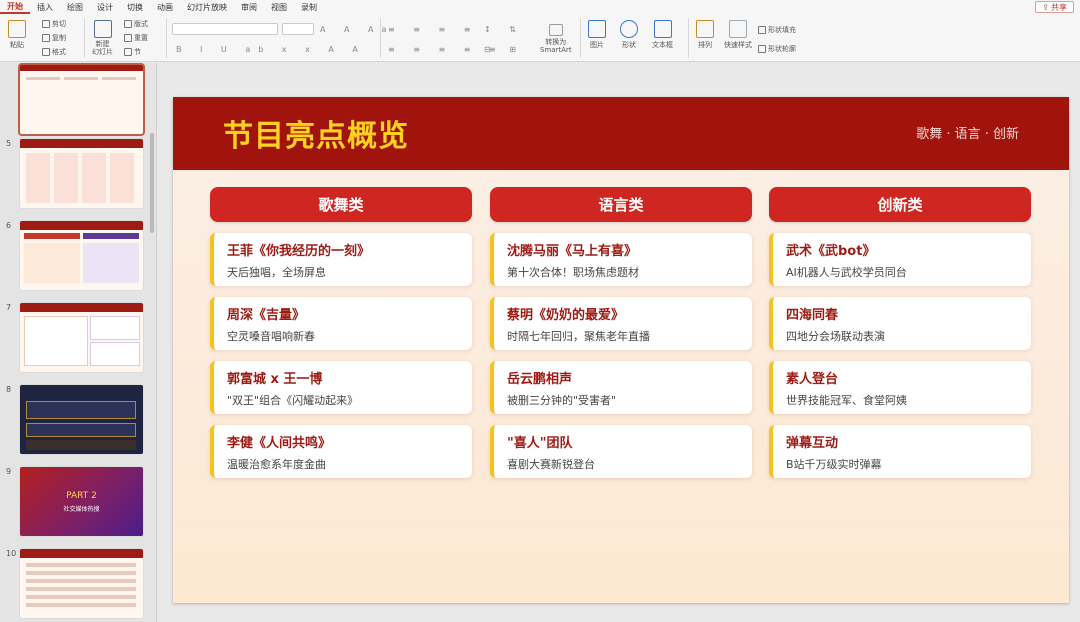 This screenshot has width=1080, height=622. Describe the element at coordinates (225, 29) in the screenshot. I see `font-family-dropdown` at that location.